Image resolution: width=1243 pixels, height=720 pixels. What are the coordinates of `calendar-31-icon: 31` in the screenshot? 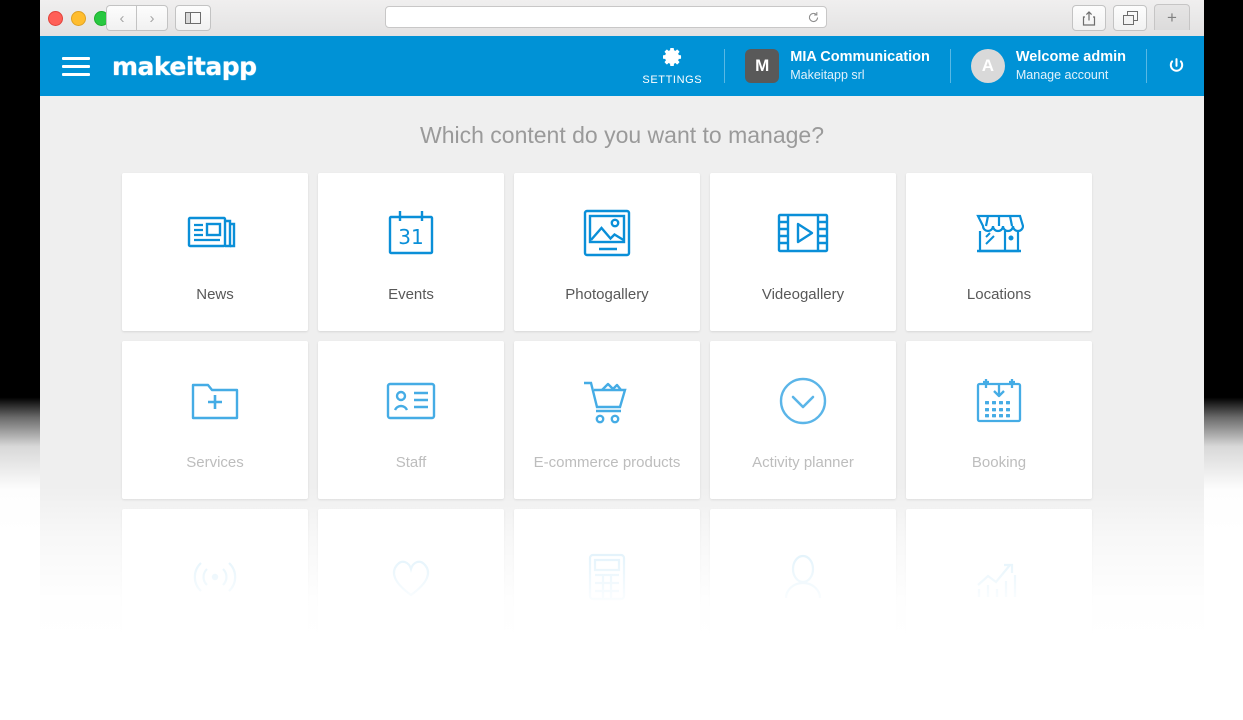 It's located at (411, 233).